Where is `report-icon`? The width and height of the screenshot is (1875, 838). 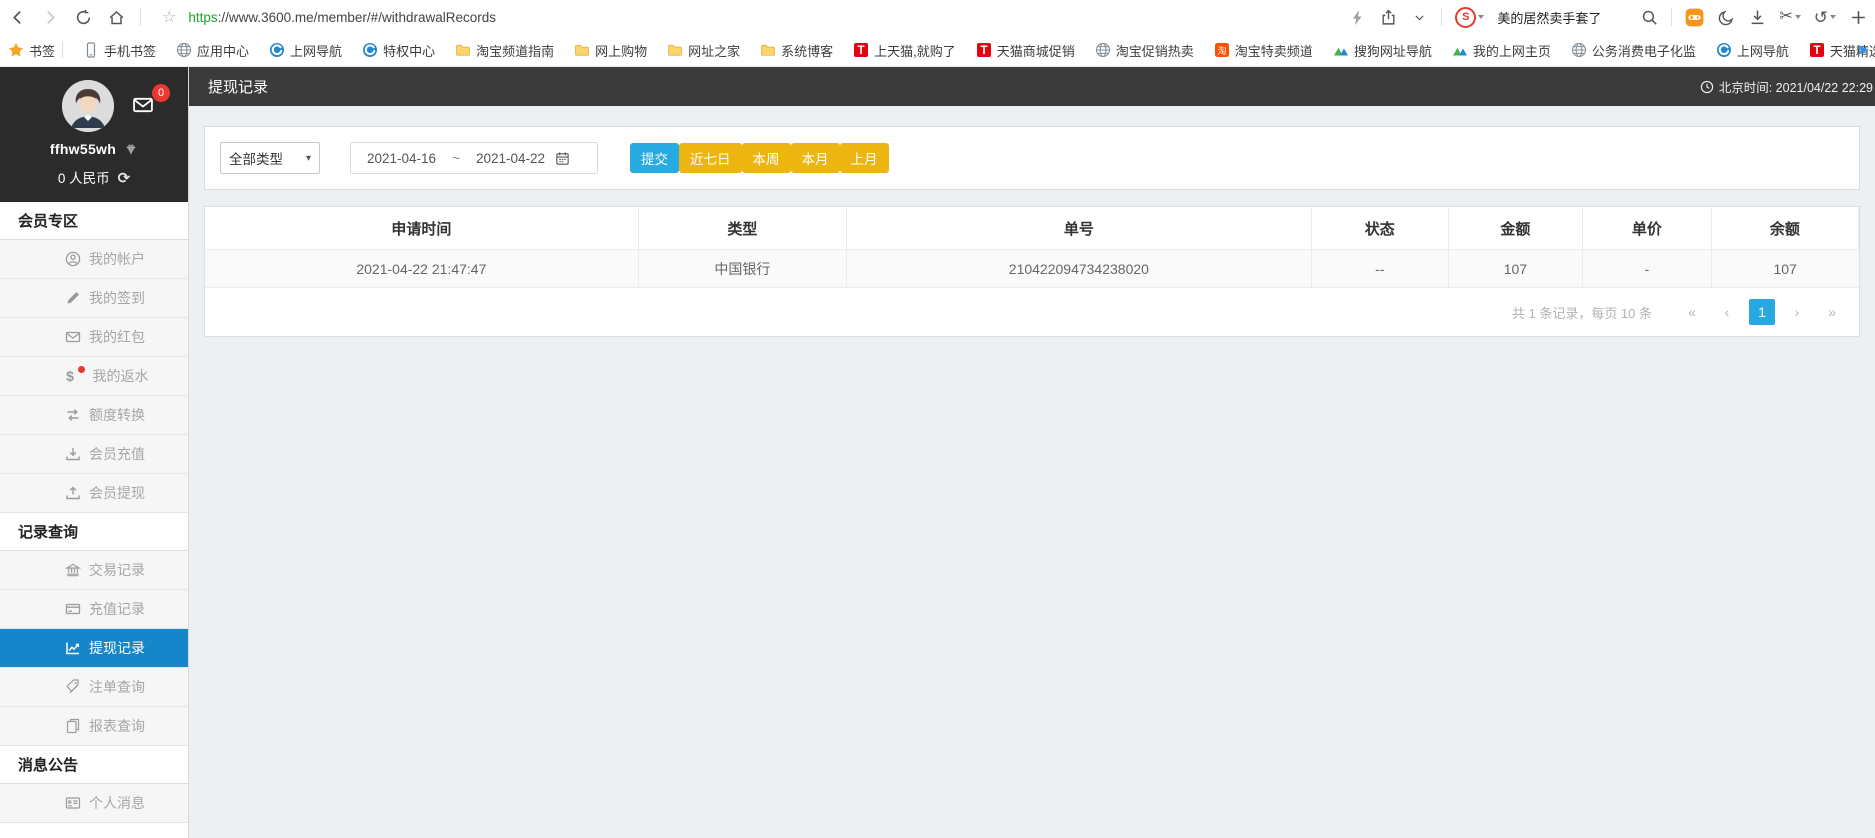
report-icon is located at coordinates (73, 726).